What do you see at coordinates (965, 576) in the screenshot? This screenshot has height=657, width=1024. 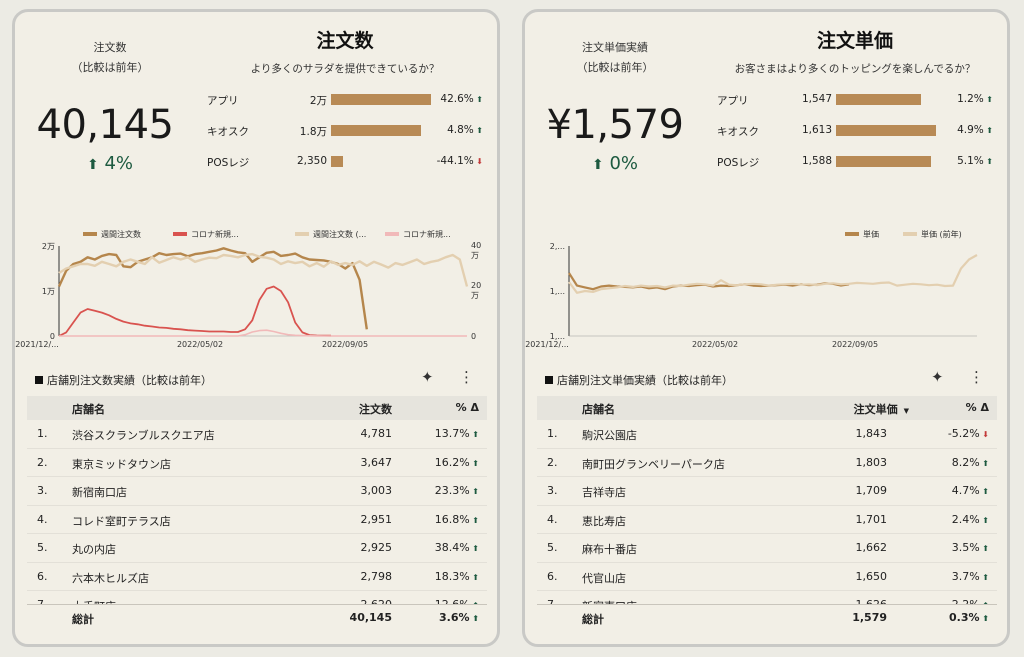 I see `row-pct-value: 3.7%` at bounding box center [965, 576].